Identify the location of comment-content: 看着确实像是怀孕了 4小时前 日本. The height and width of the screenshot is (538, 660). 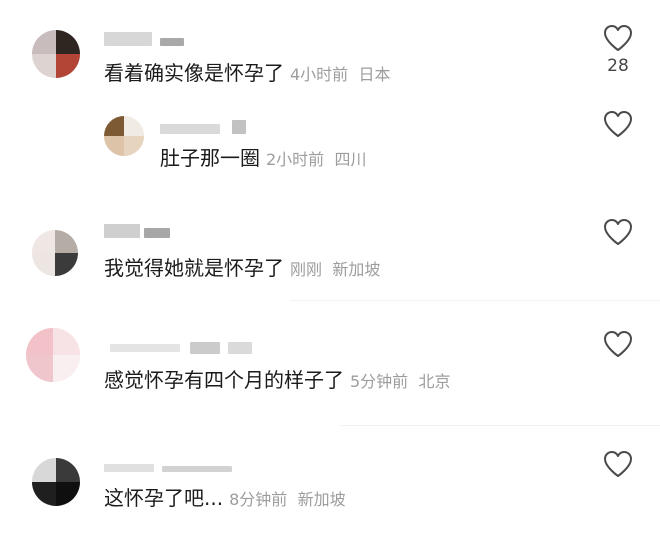
(247, 73).